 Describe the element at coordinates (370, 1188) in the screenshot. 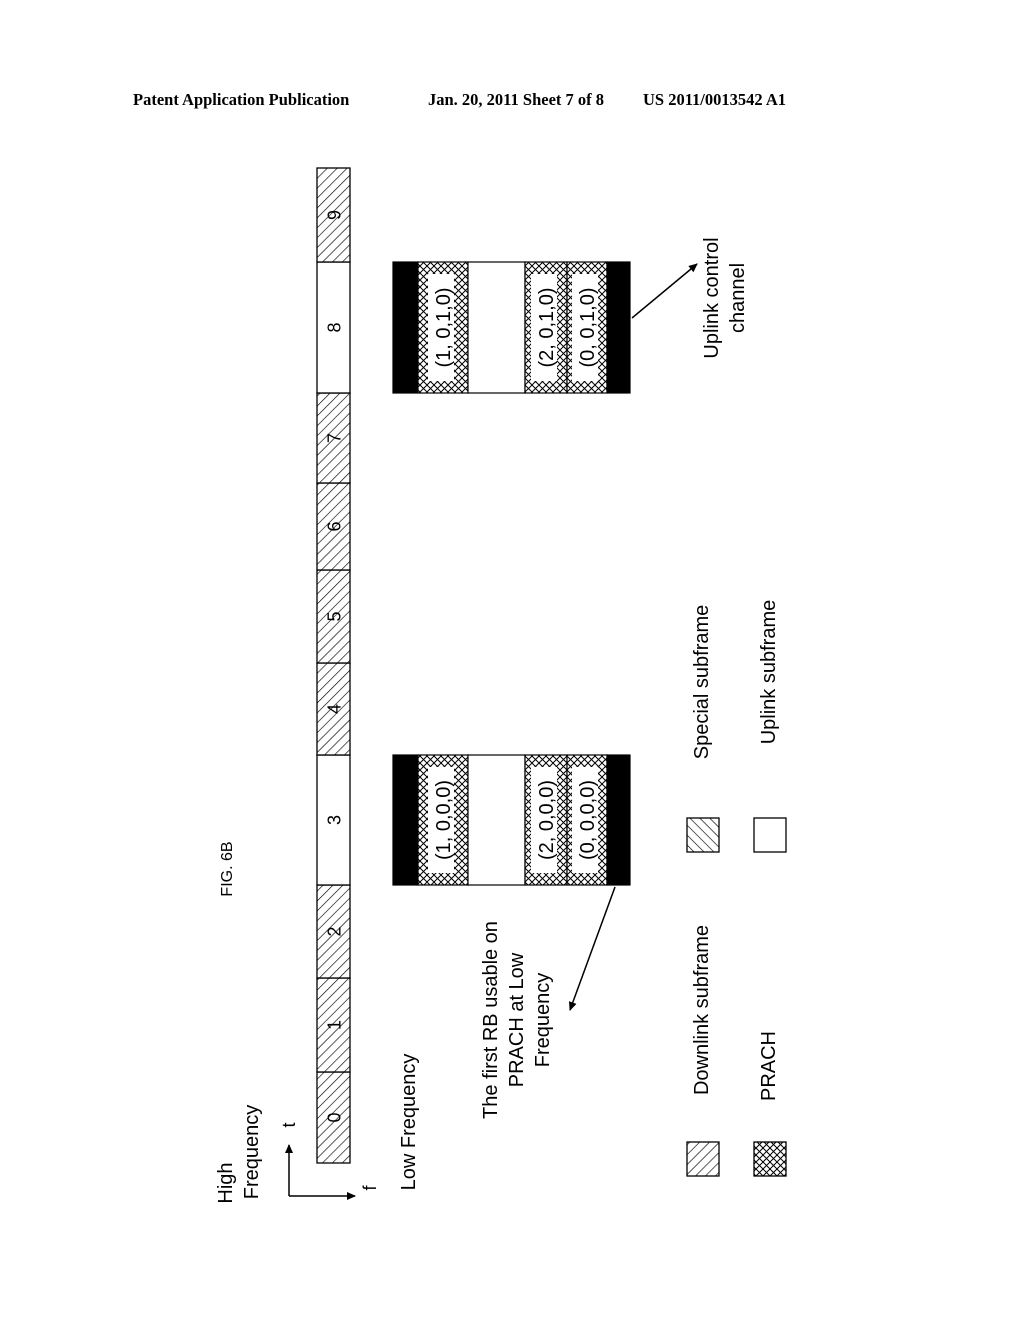

I see `f-axis-label: f` at that location.